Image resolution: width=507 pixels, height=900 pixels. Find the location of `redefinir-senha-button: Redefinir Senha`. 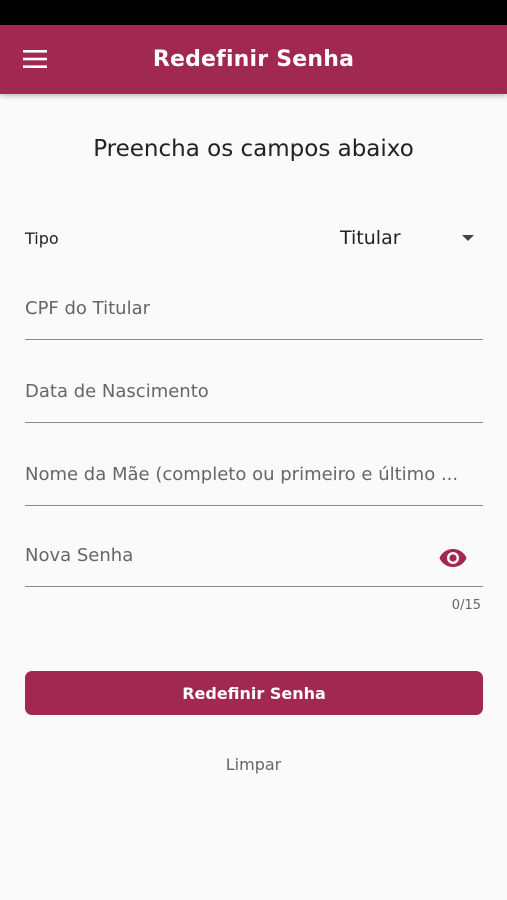

redefinir-senha-button: Redefinir Senha is located at coordinates (254, 693).